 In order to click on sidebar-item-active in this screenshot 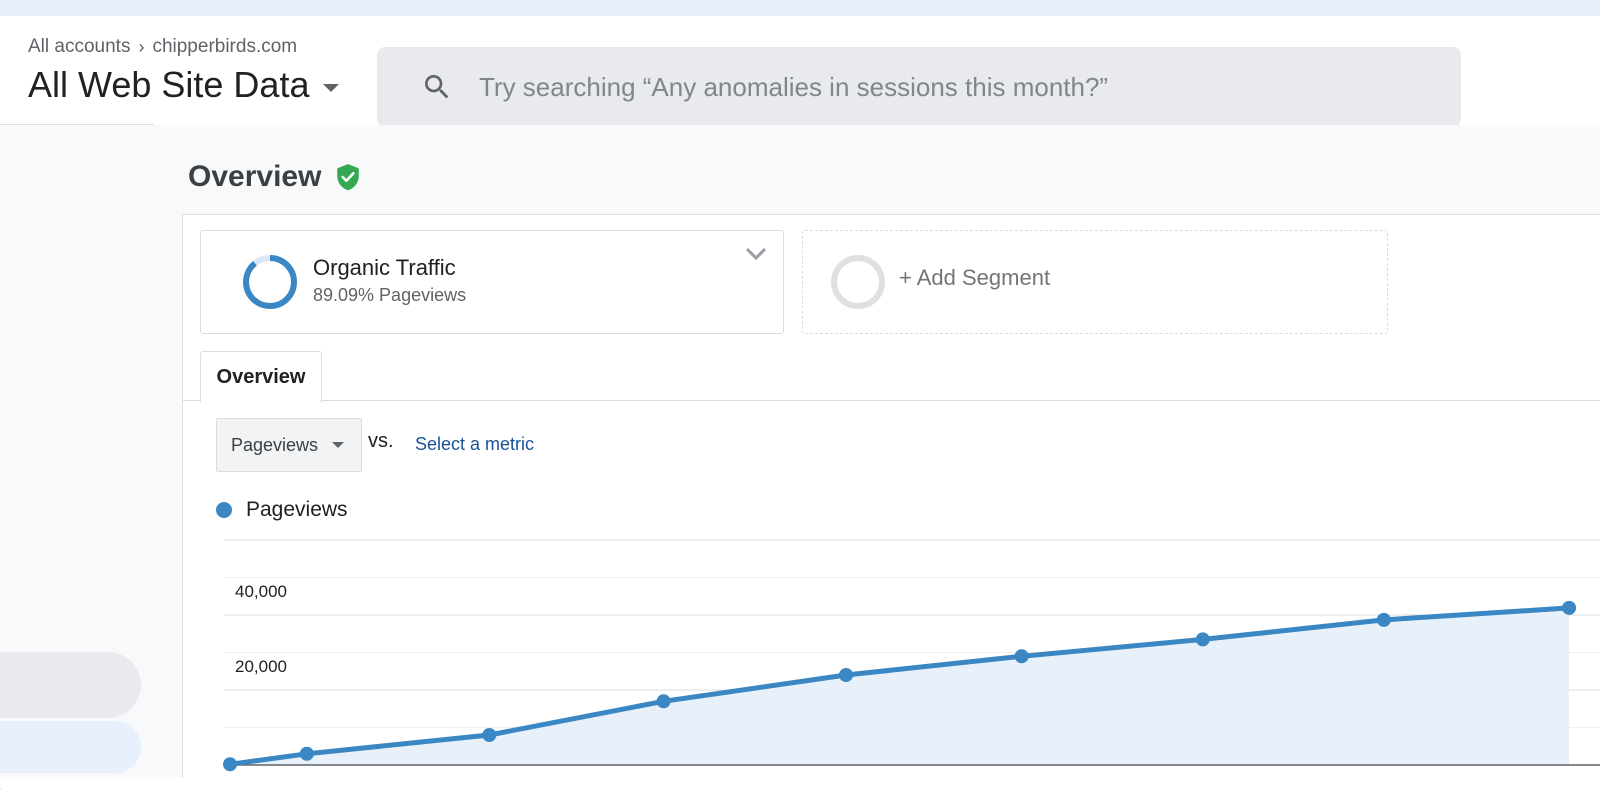, I will do `click(70, 747)`.